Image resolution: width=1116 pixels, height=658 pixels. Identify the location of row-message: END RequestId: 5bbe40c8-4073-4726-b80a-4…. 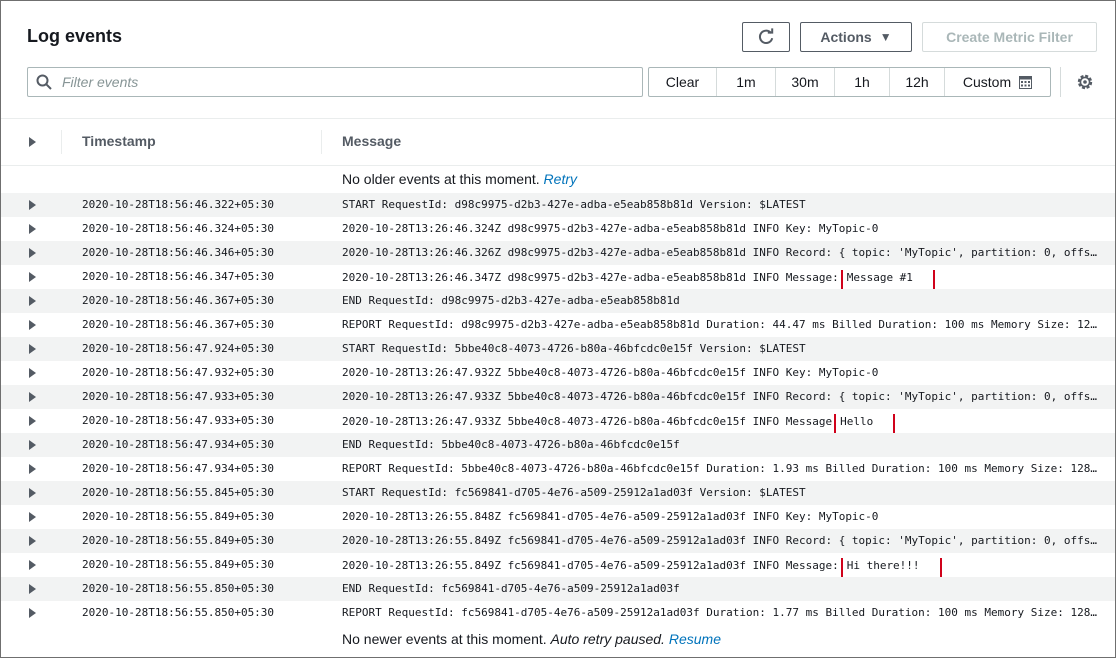
(719, 444).